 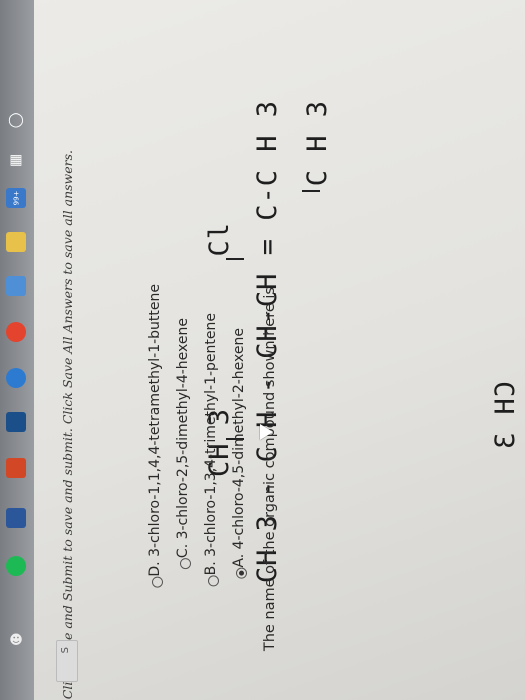 I want to click on photoshop-icon, so click(x=16, y=422).